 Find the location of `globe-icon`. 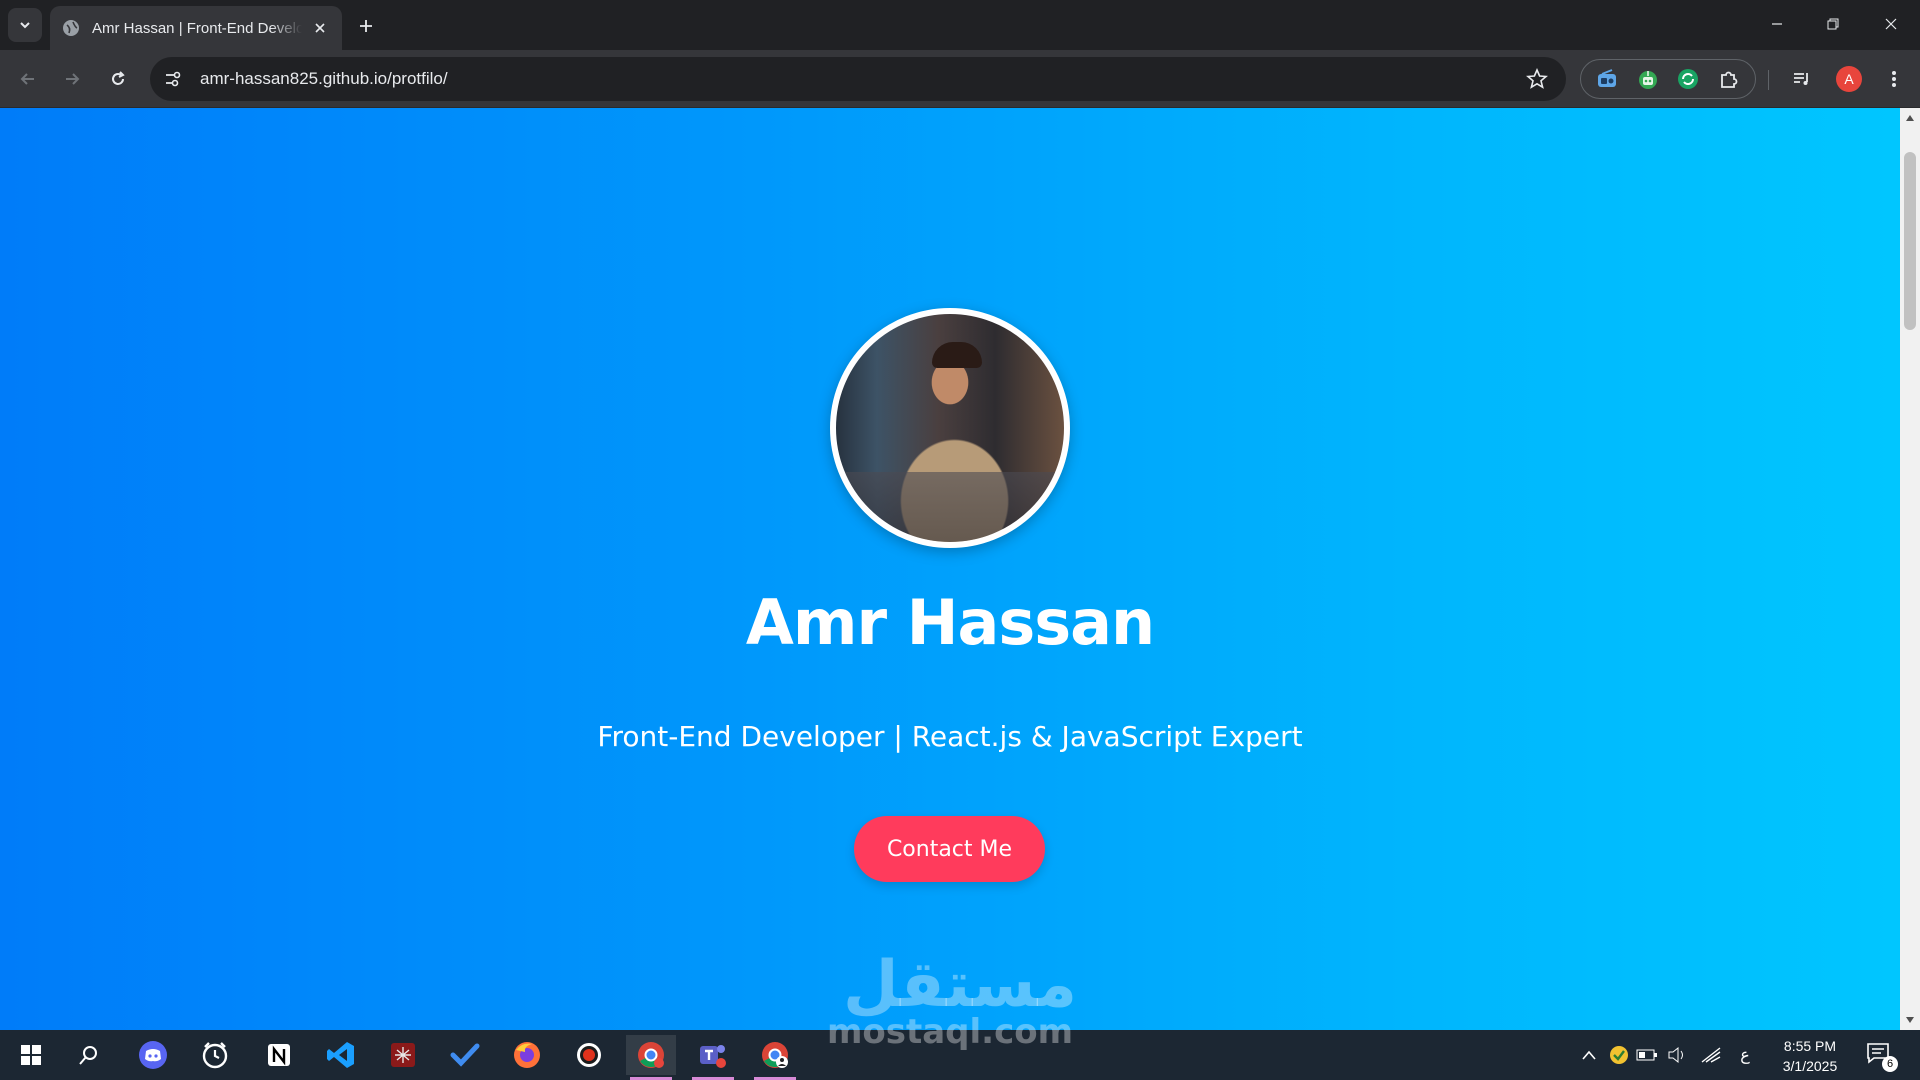

globe-icon is located at coordinates (71, 28).